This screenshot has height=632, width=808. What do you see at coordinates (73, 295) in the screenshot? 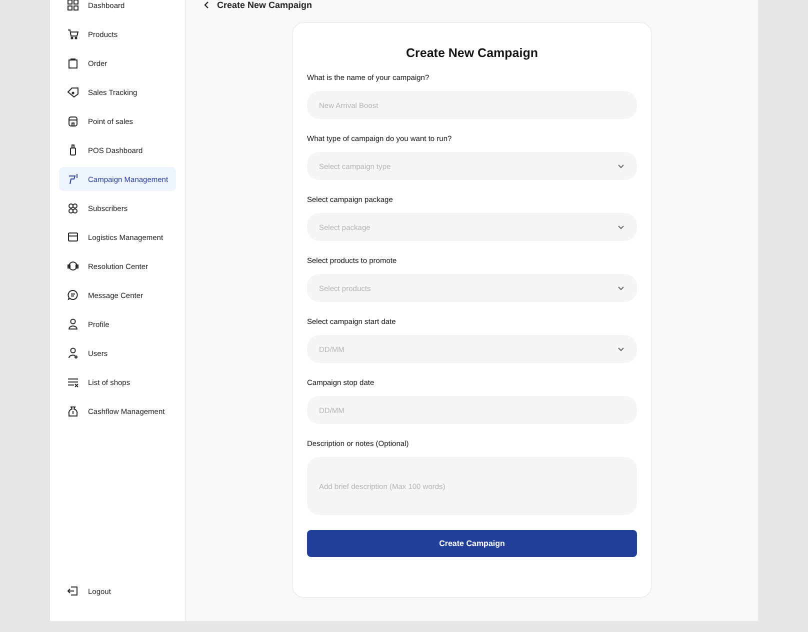
I see `chat-icon` at bounding box center [73, 295].